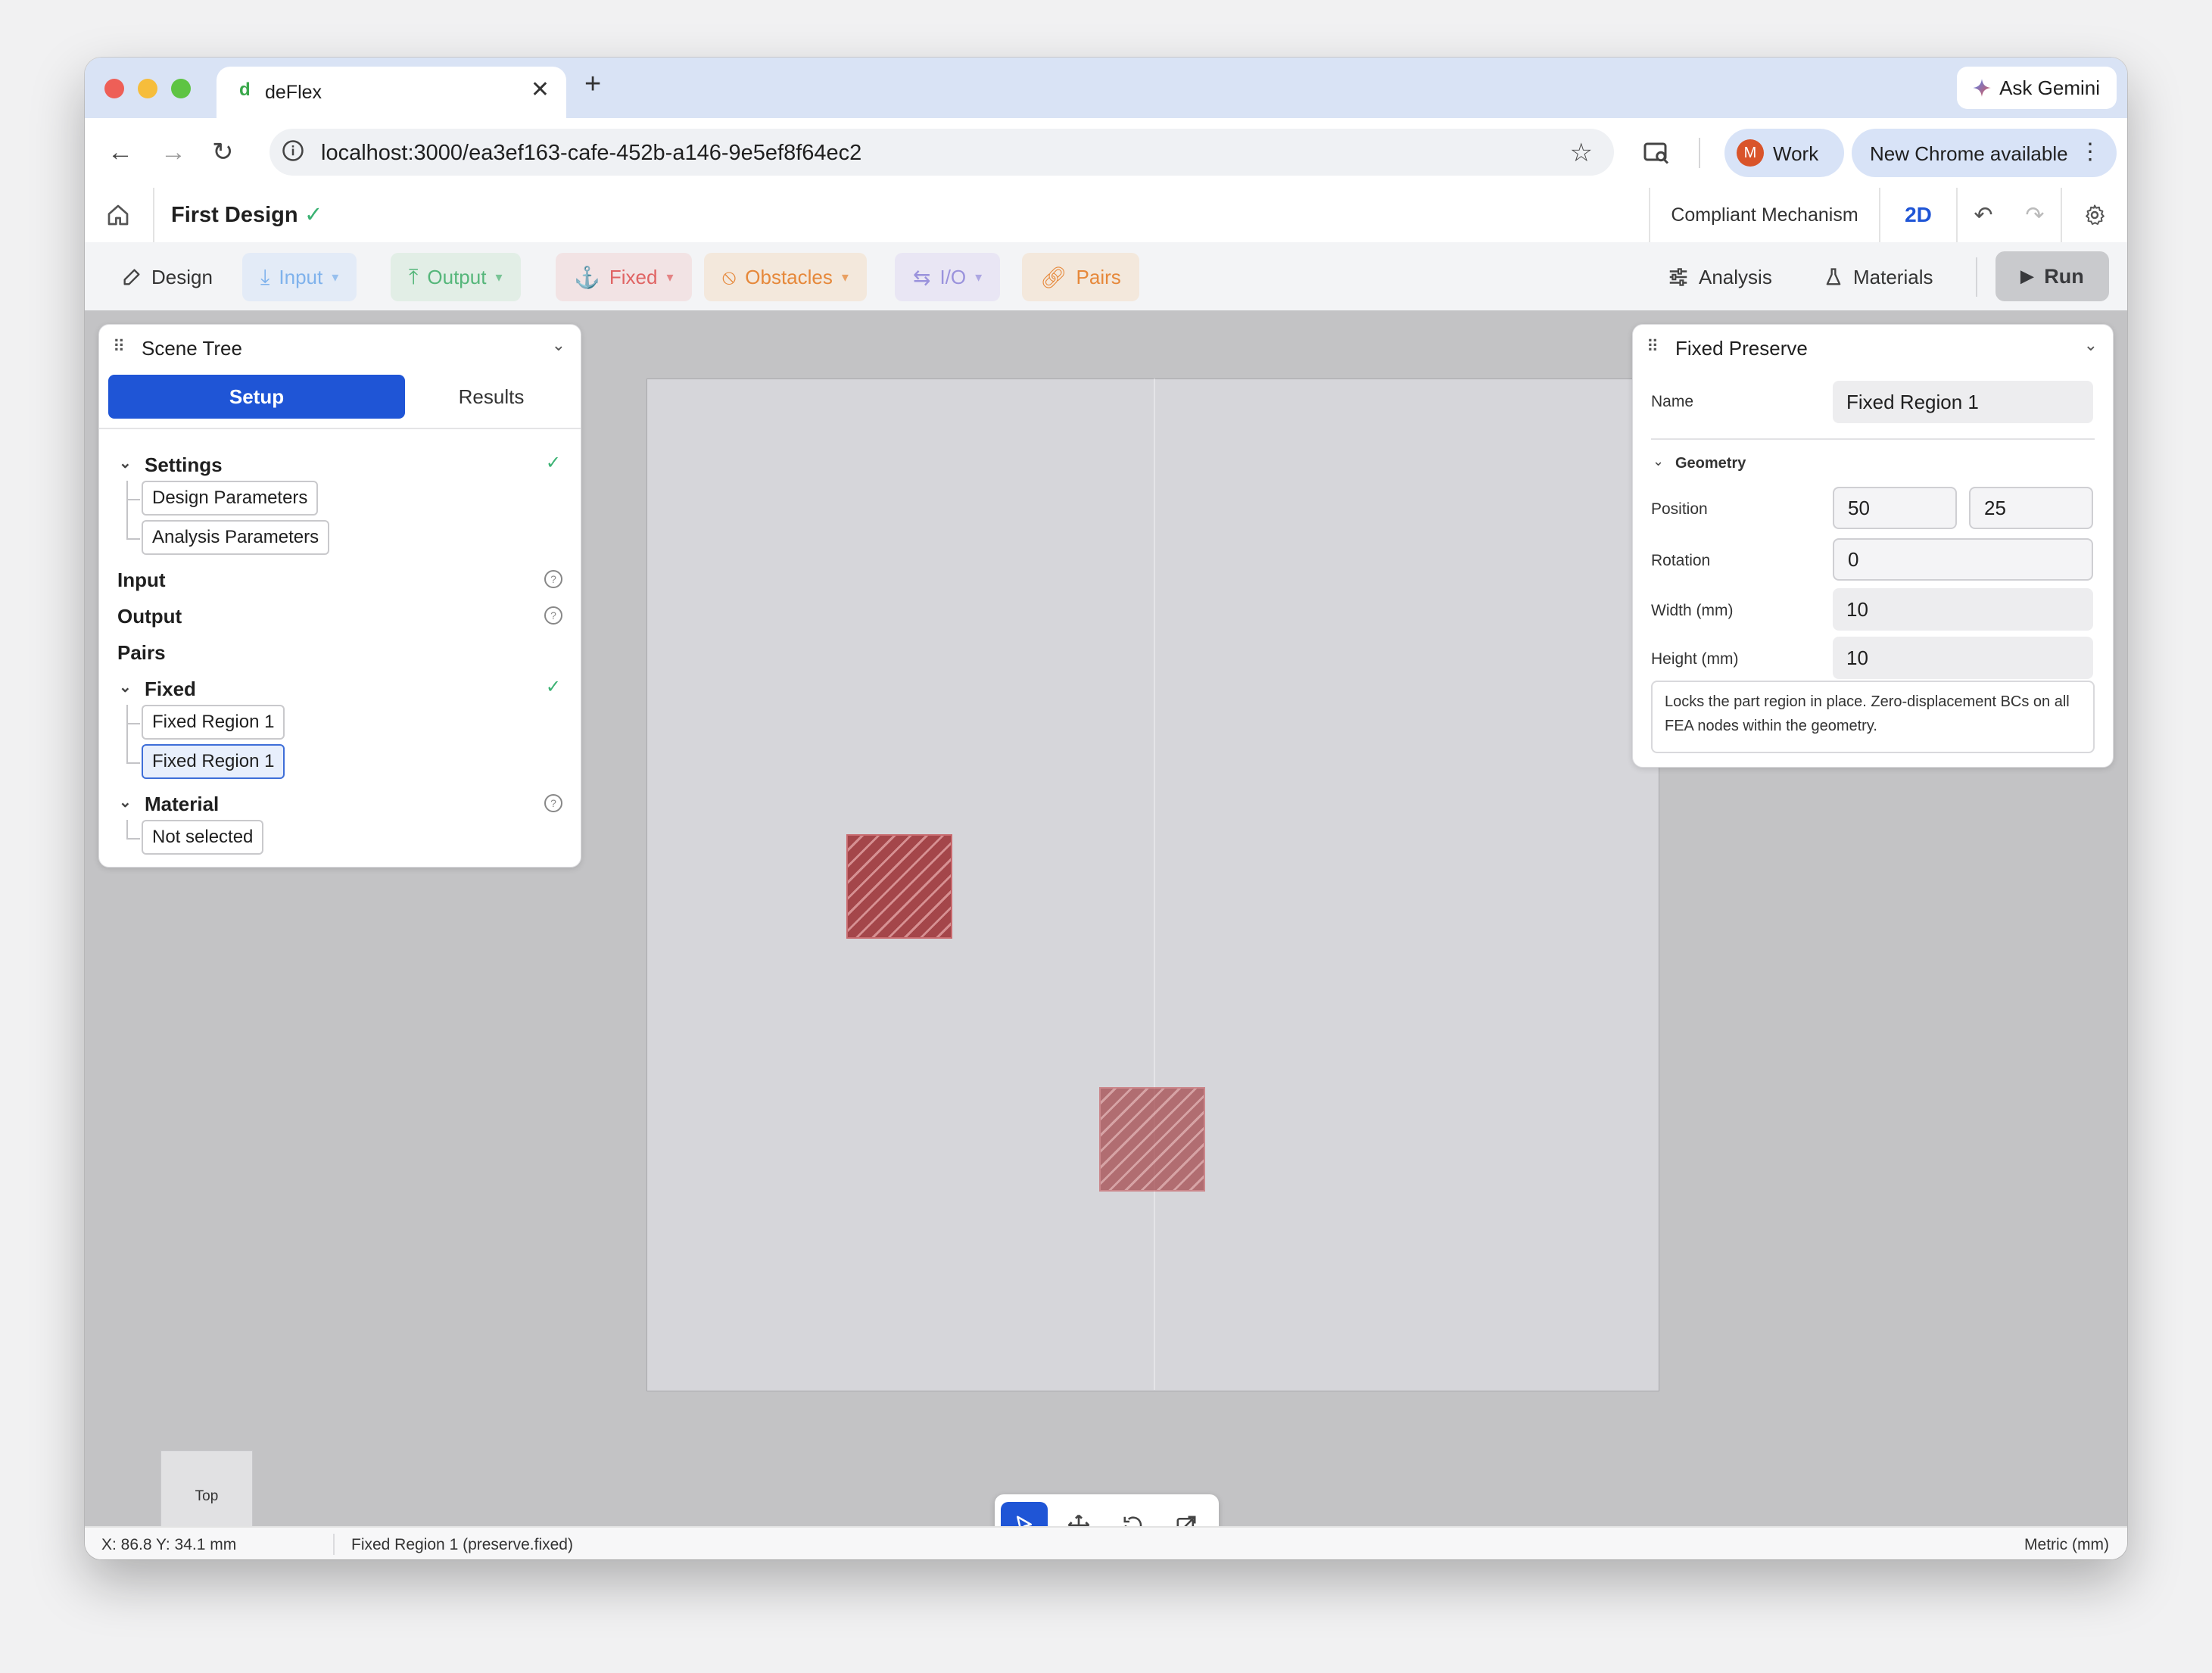 This screenshot has width=2212, height=1673. Describe the element at coordinates (1186, 1521) in the screenshot. I see `resize-icon` at that location.